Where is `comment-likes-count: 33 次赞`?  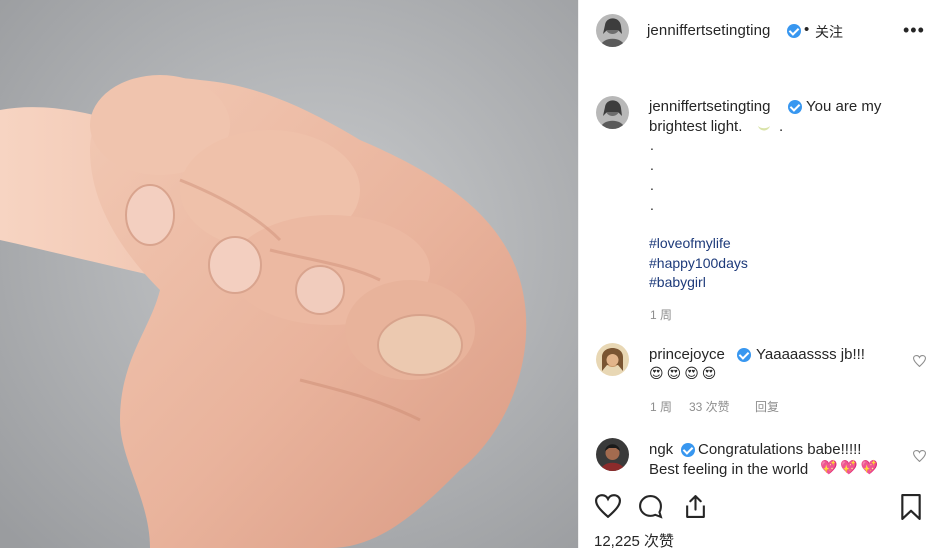
comment-likes-count: 33 次赞 is located at coordinates (709, 406).